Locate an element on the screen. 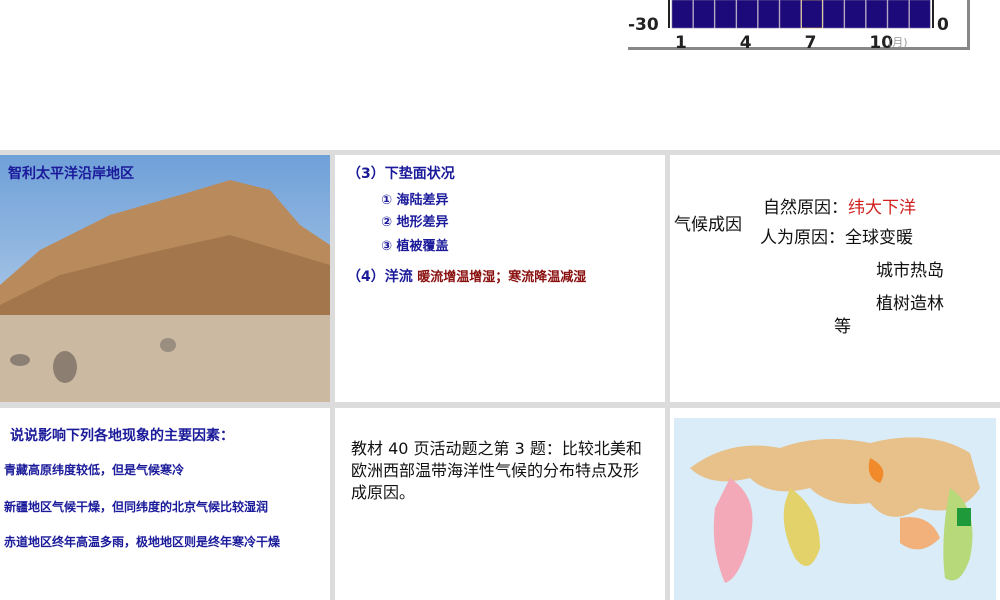 The height and width of the screenshot is (600, 1000). ocean-current-label: （4）洋流 is located at coordinates (380, 277).